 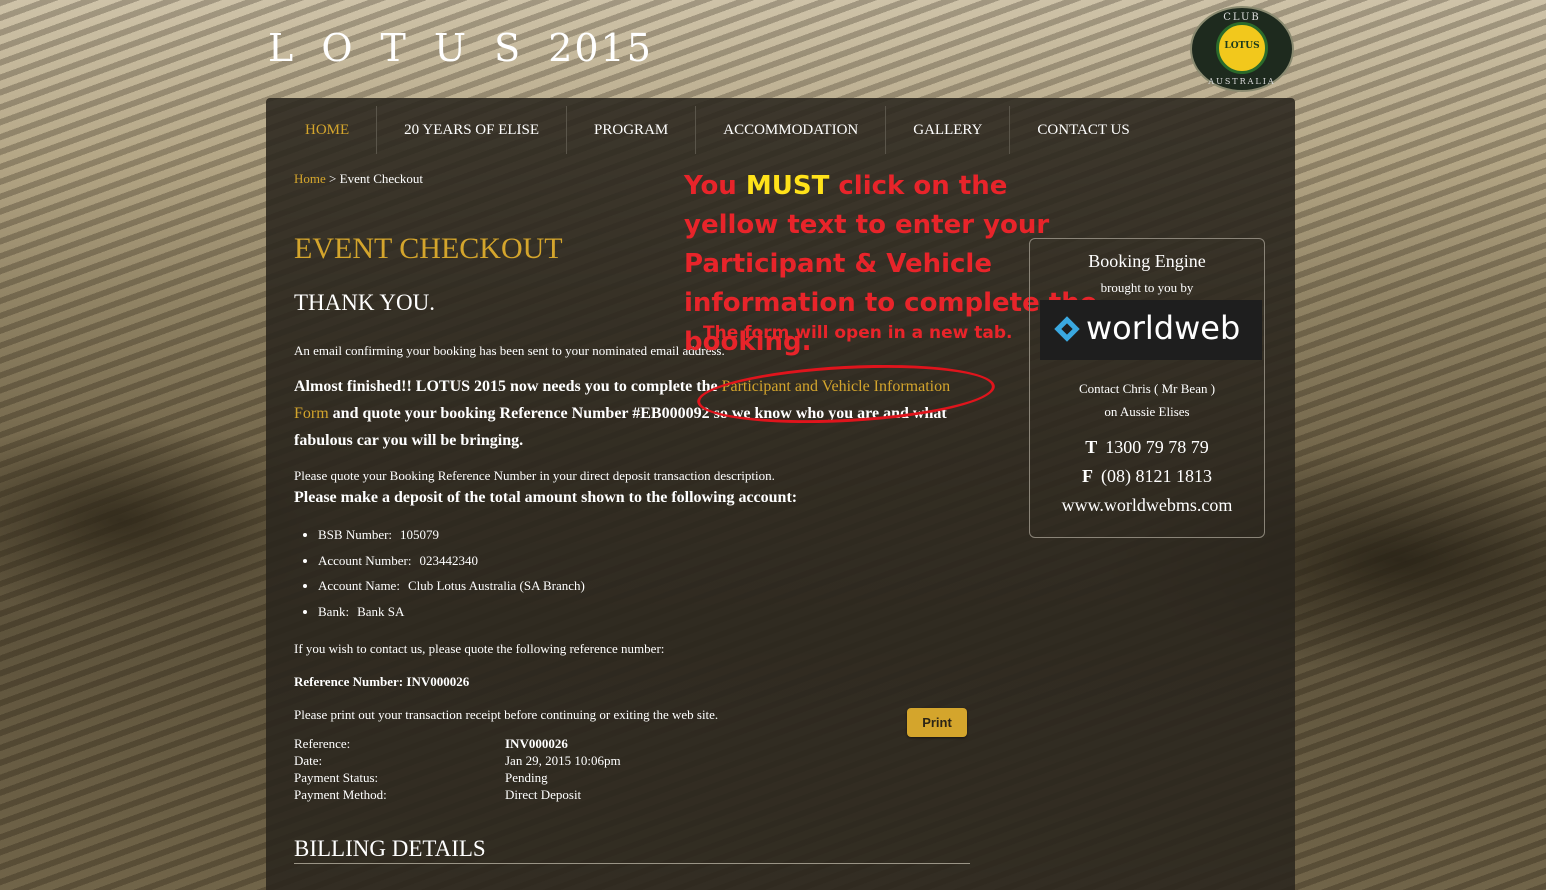 I want to click on club-lotus-logo: CLUB LOTUS AUSTRALIA, so click(x=1242, y=49).